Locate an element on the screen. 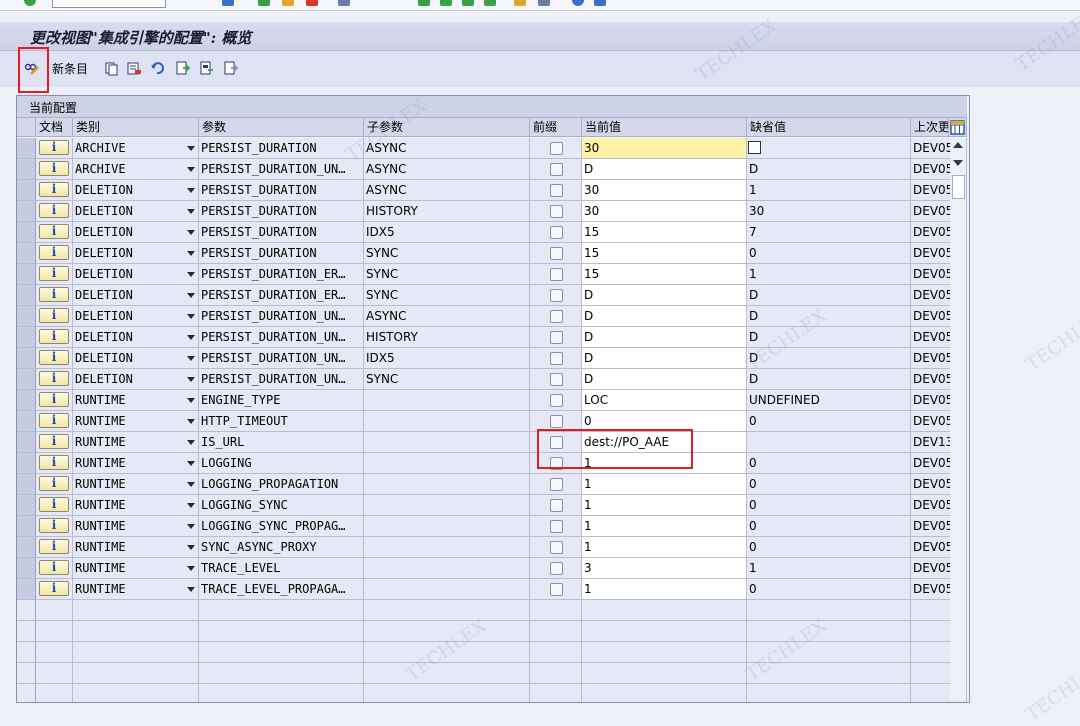 The image size is (1080, 726). select-block-button is located at coordinates (206, 68).